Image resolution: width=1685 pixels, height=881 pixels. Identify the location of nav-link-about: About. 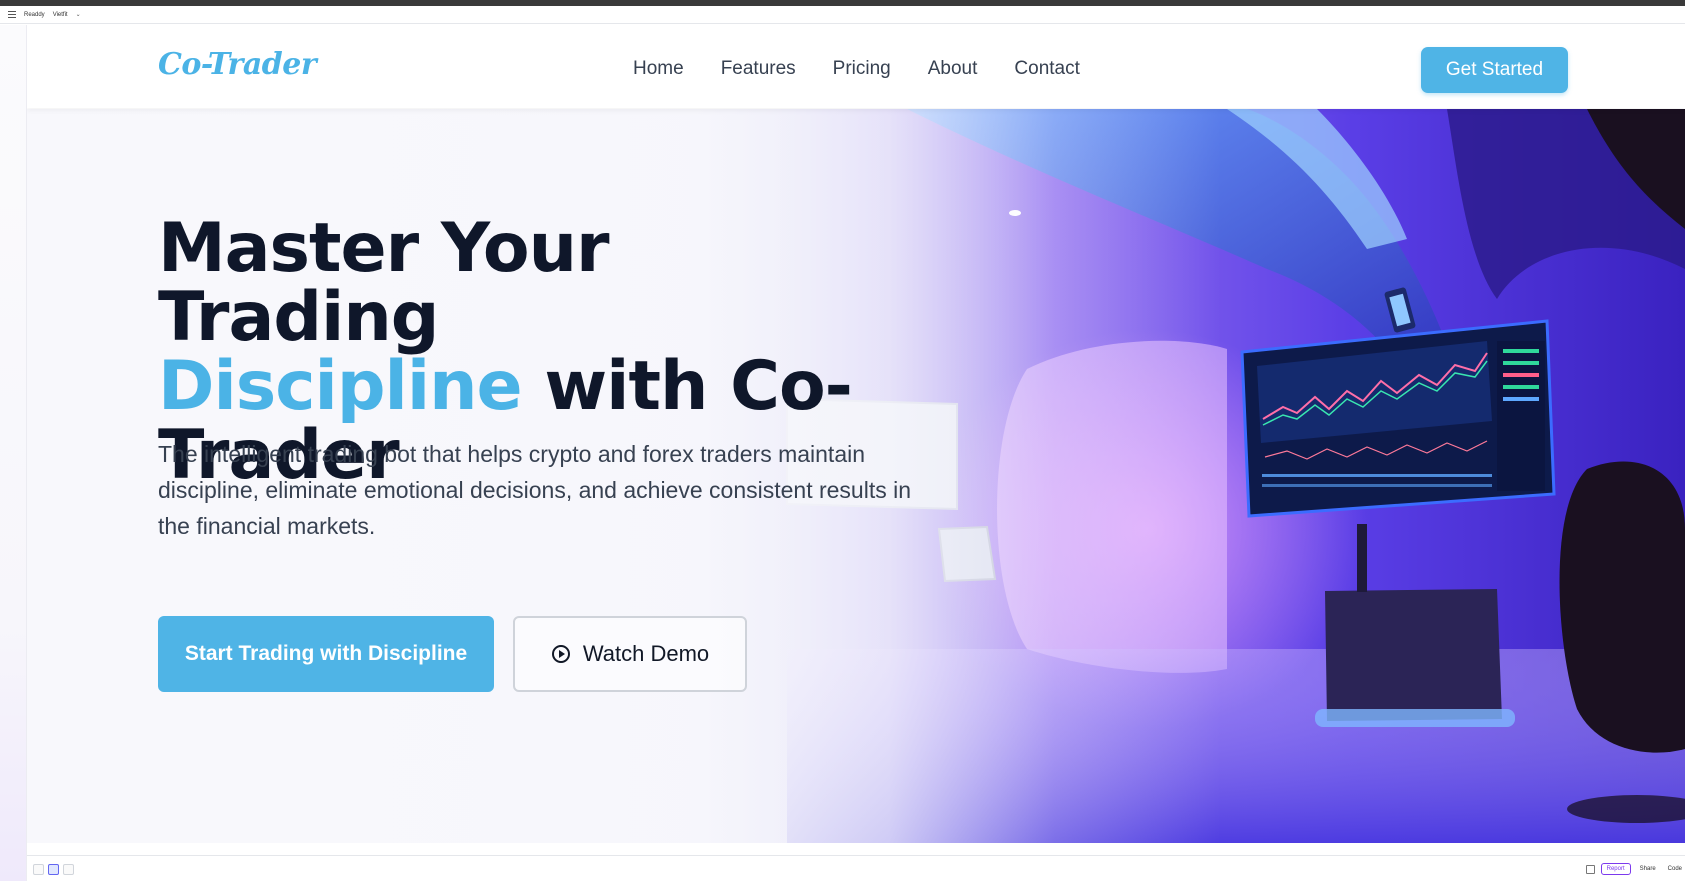
(953, 69).